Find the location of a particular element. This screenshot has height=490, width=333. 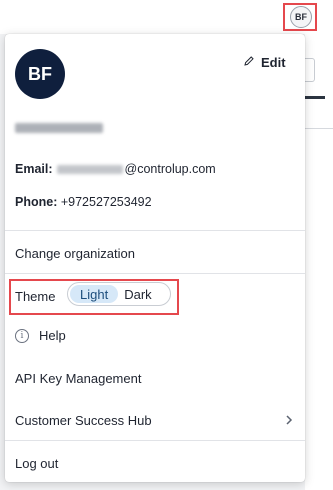

phone-label: Phone: is located at coordinates (38, 202).